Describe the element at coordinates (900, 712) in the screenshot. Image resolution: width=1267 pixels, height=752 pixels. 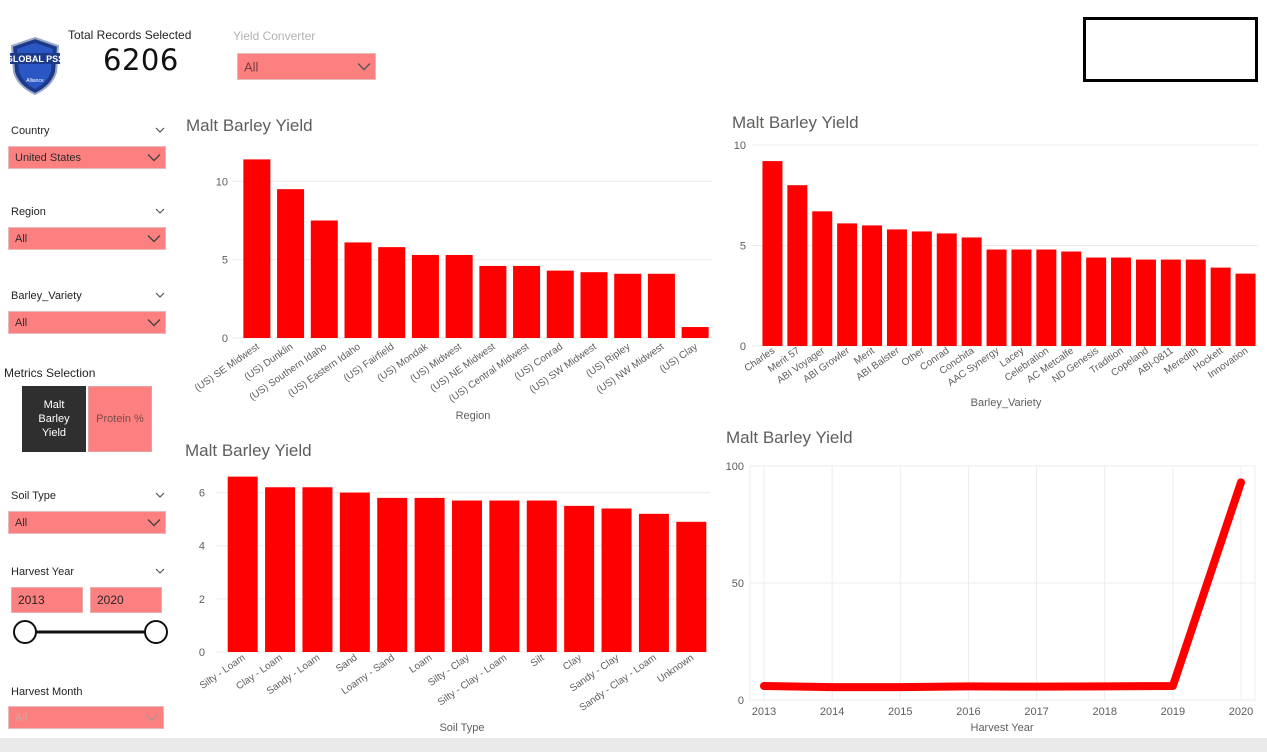
I see `x-tick-label: 2015` at that location.